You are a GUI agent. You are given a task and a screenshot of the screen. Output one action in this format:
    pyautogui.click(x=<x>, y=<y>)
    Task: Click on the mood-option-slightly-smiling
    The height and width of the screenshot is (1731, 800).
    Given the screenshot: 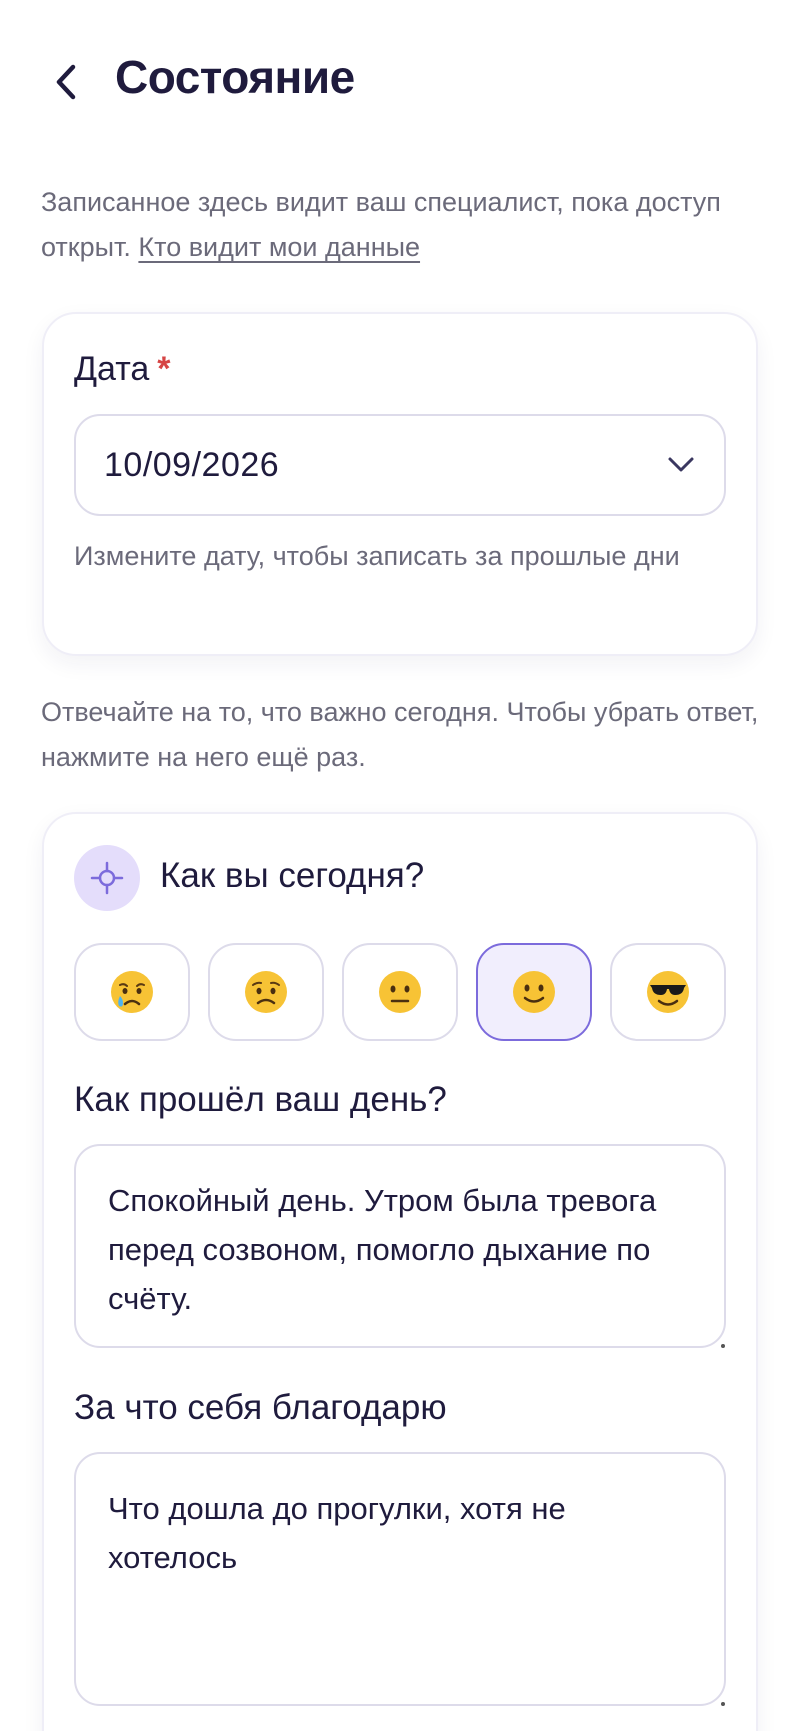 What is the action you would take?
    pyautogui.click(x=534, y=992)
    